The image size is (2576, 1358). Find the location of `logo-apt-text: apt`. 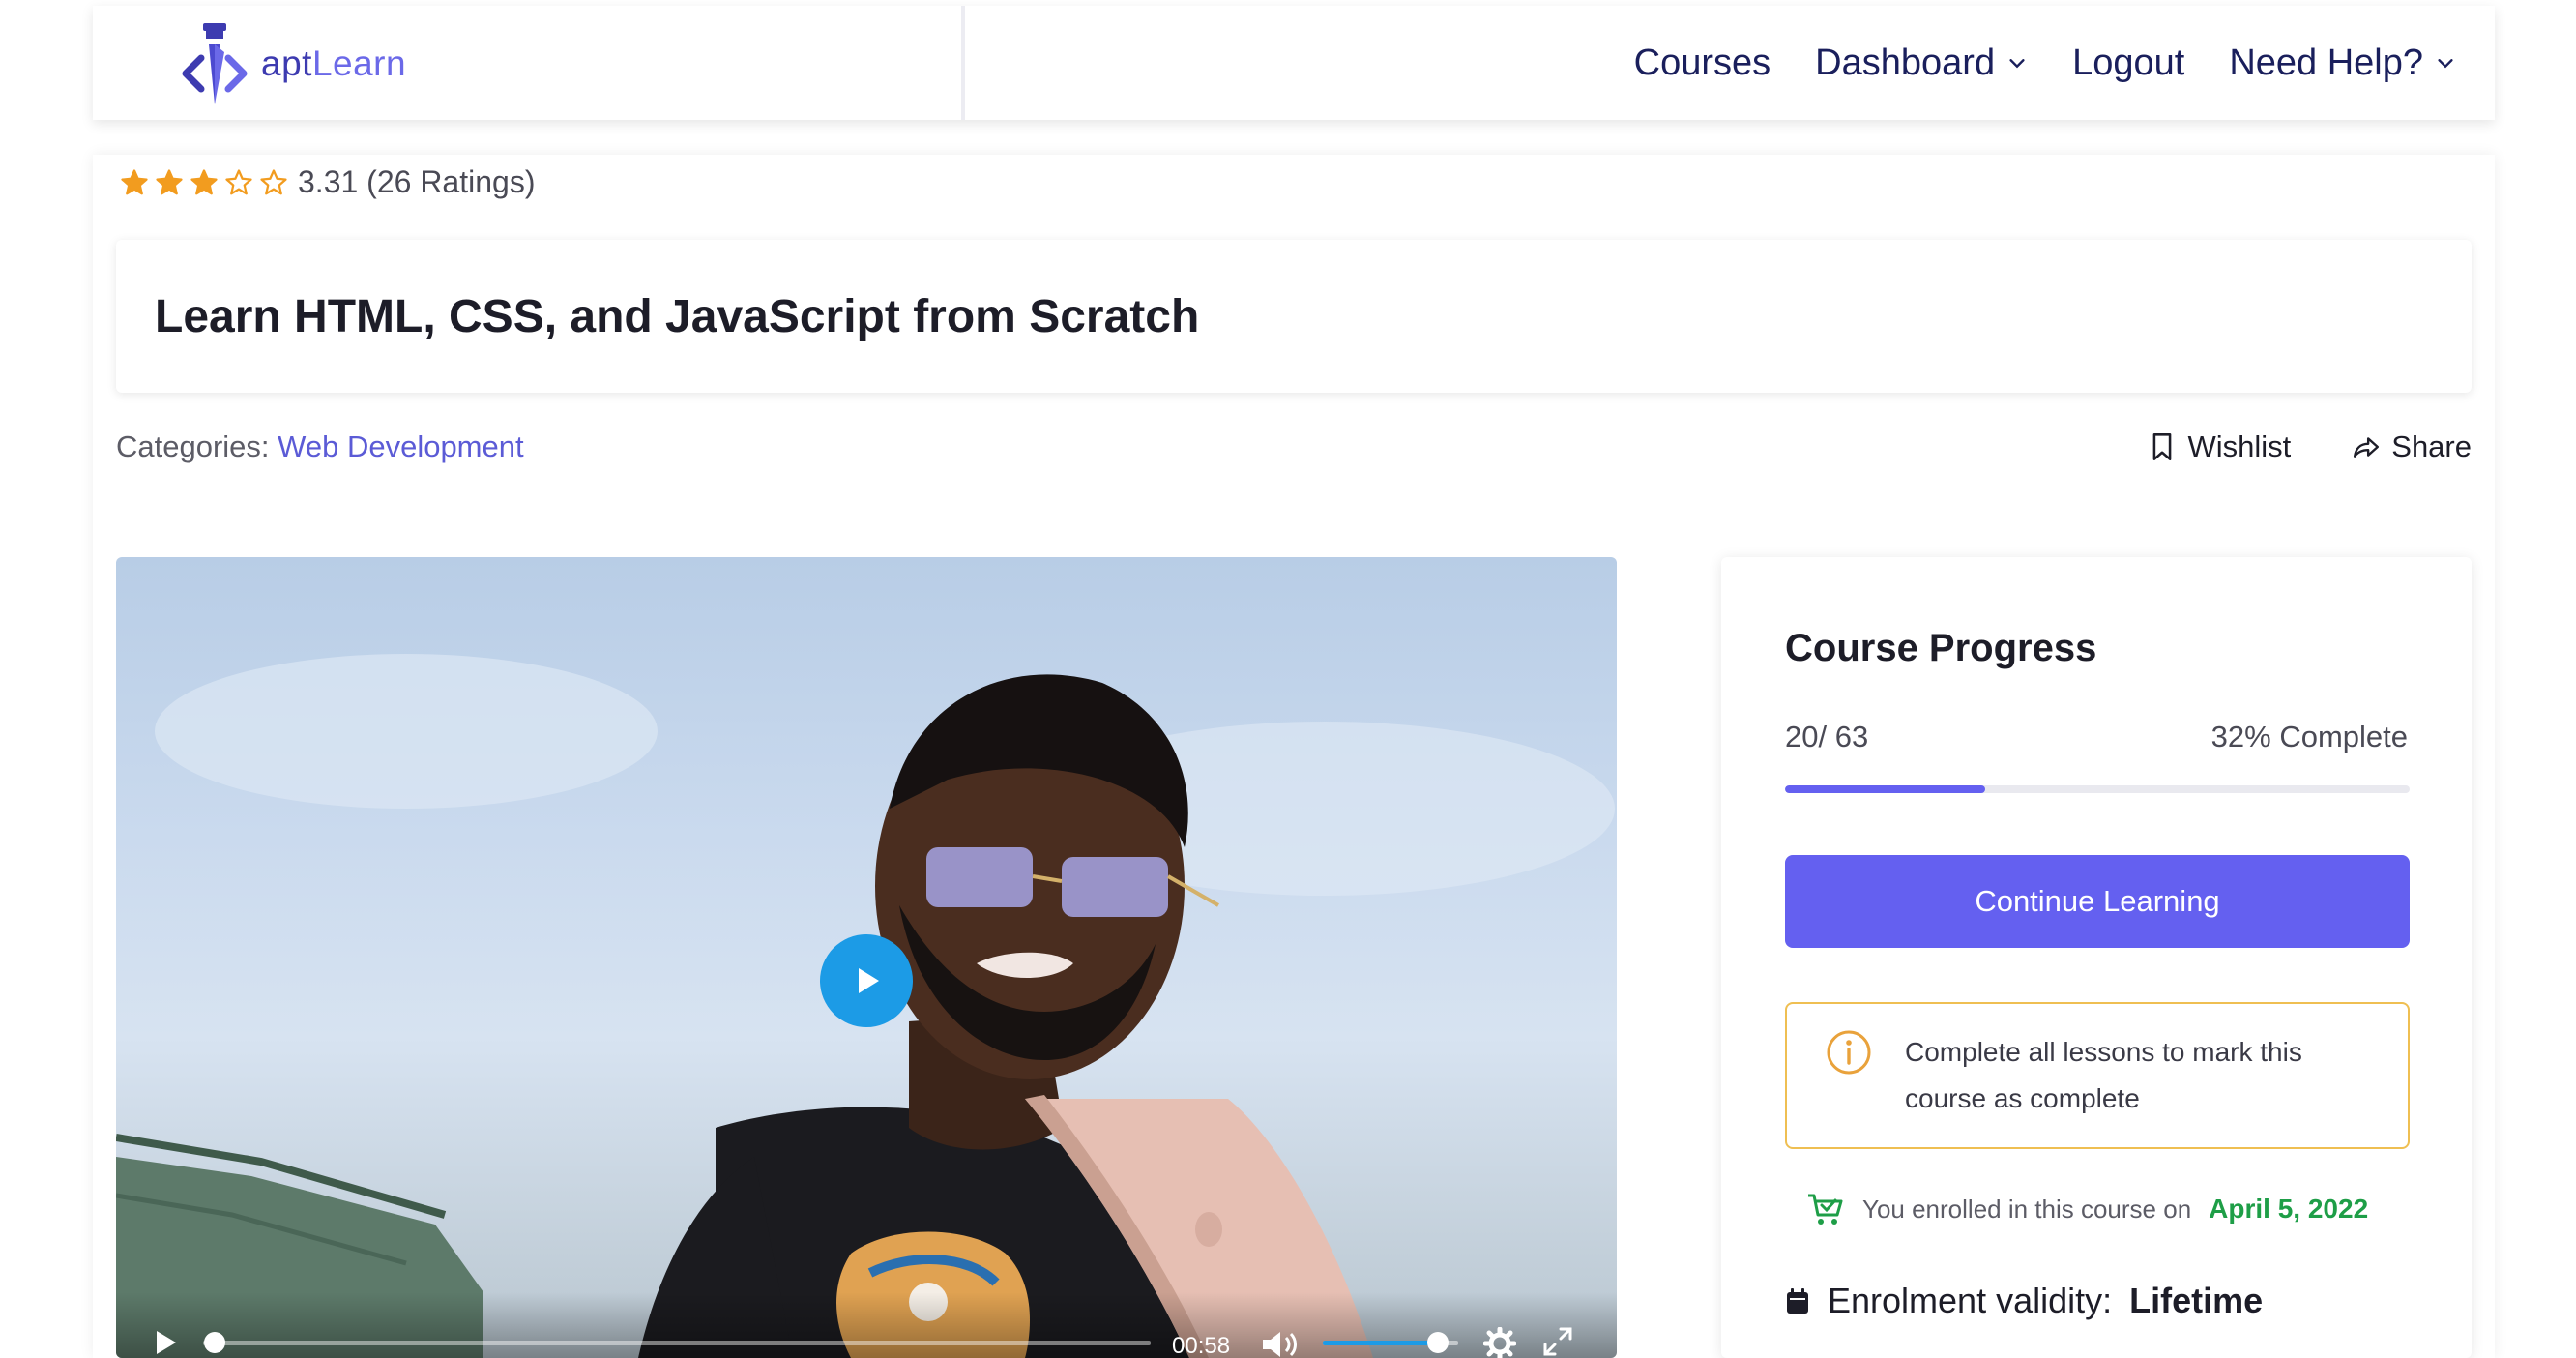

logo-apt-text: apt is located at coordinates (286, 64).